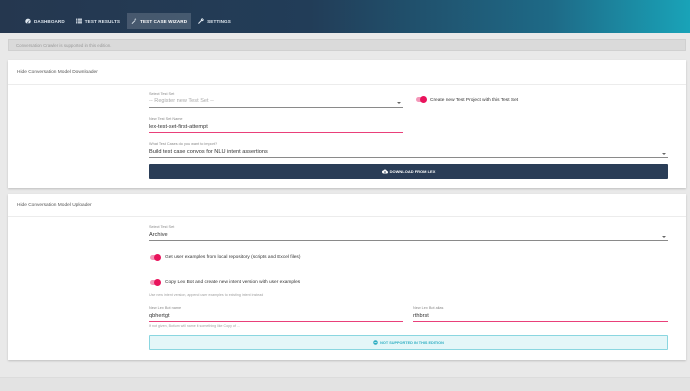 The height and width of the screenshot is (391, 690). What do you see at coordinates (375, 342) in the screenshot?
I see `block-icon` at bounding box center [375, 342].